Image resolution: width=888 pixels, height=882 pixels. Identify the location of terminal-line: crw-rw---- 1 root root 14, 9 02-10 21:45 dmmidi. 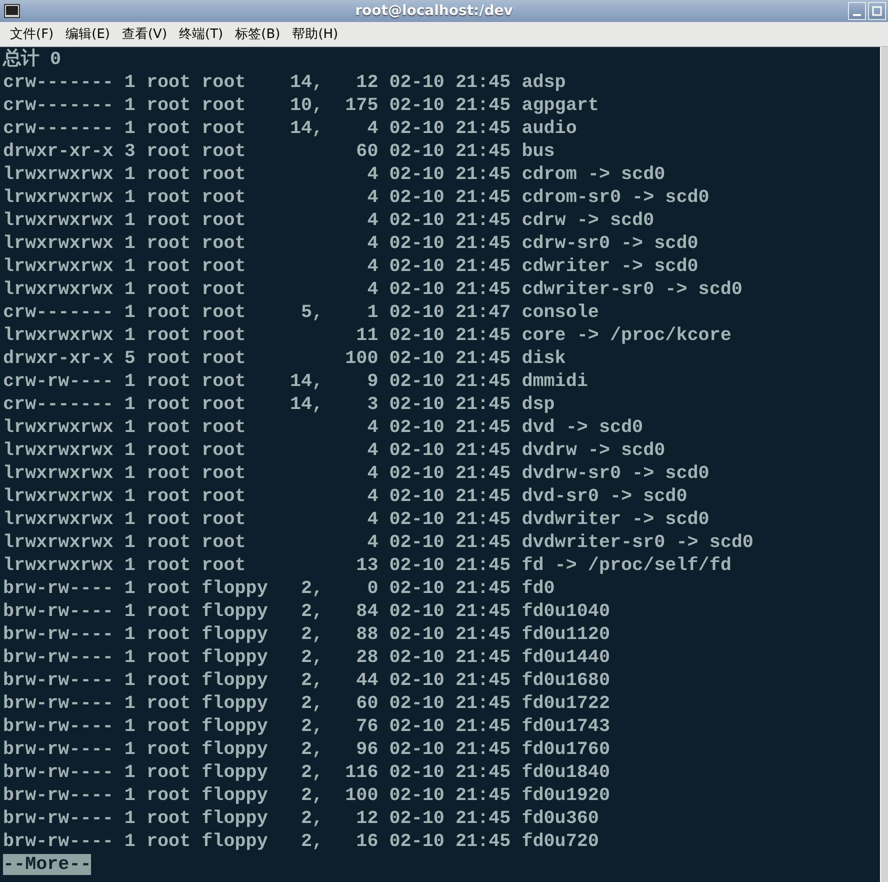
(295, 381).